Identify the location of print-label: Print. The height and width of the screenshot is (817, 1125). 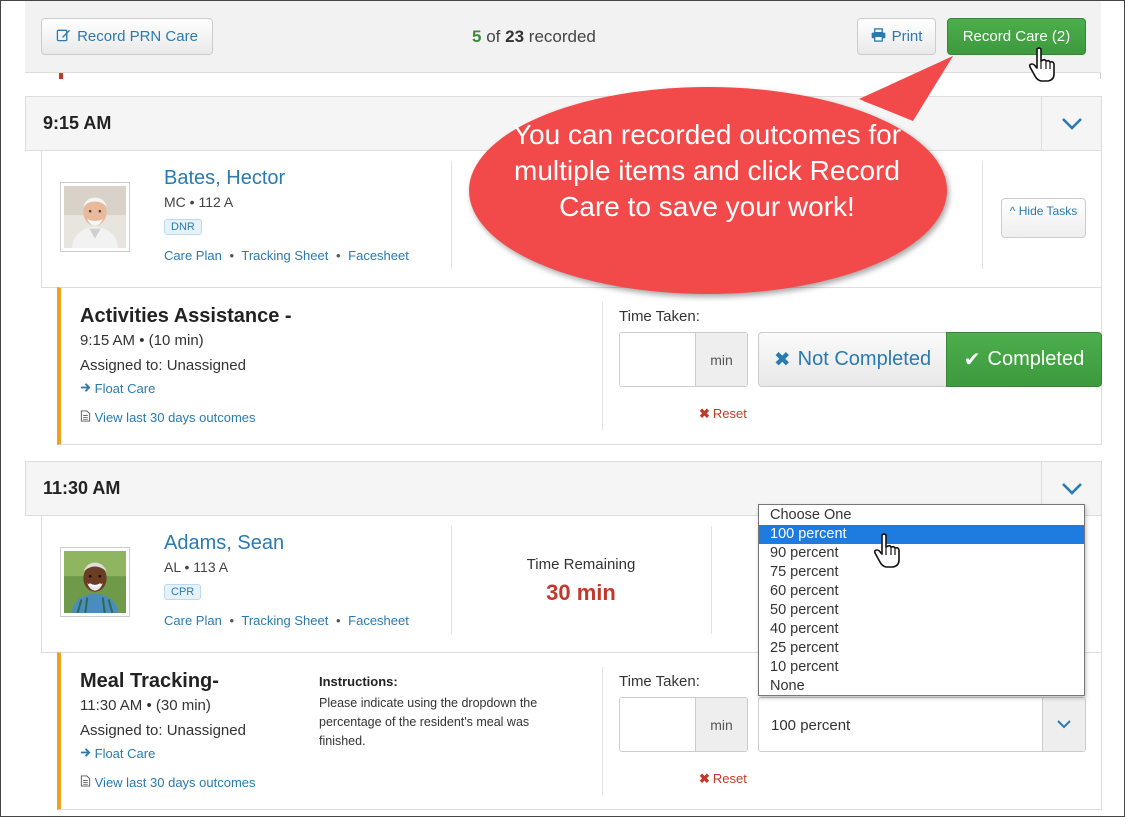
(907, 36).